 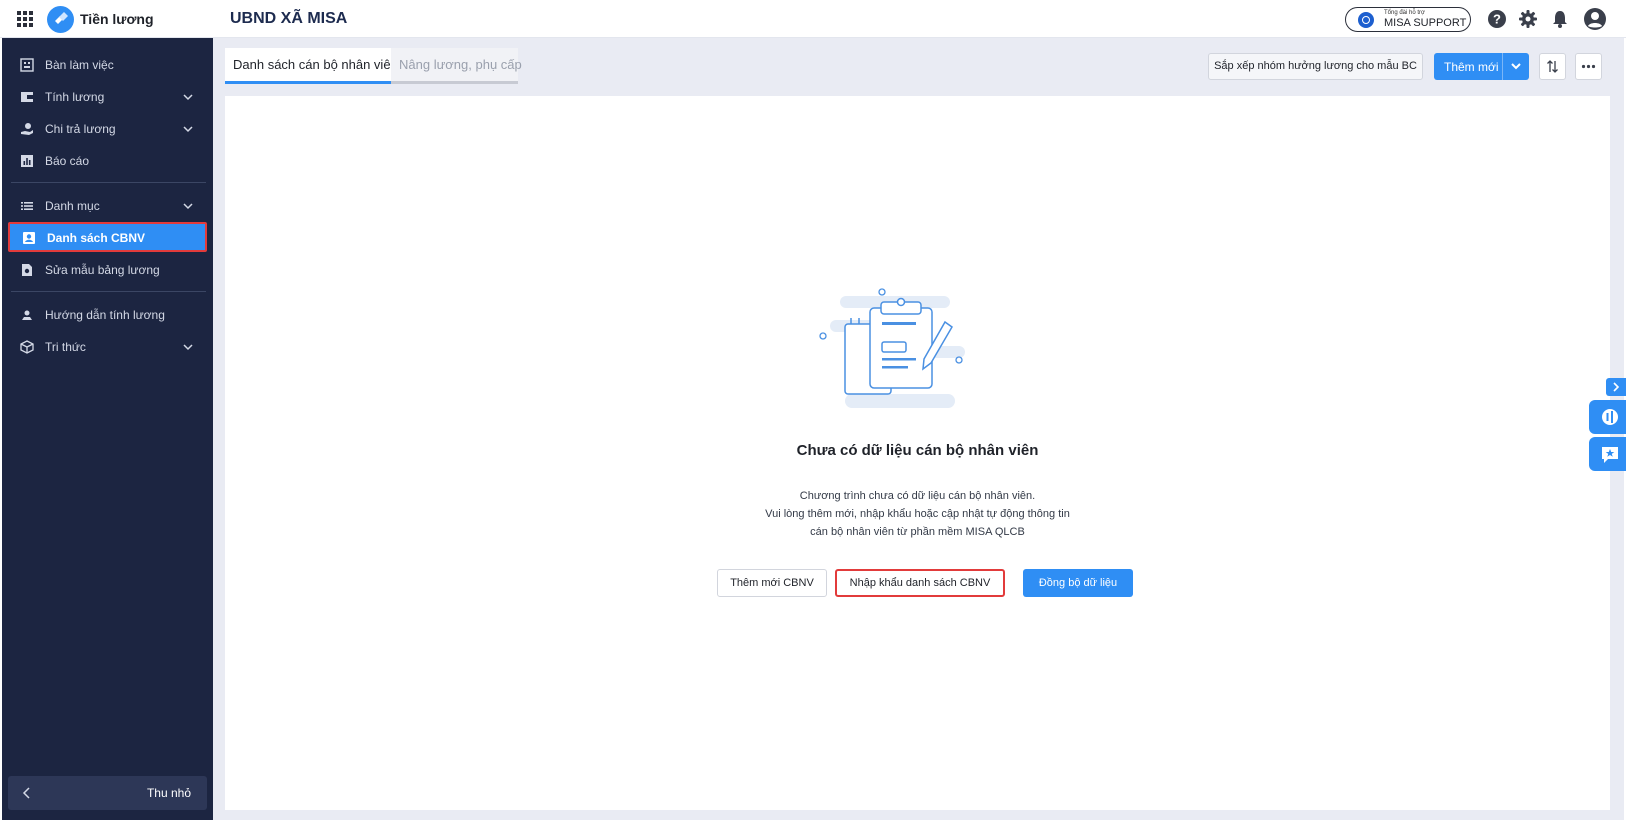 I want to click on sidebar-item-chi-tra-luong: Chi trả lương, so click(x=107, y=129).